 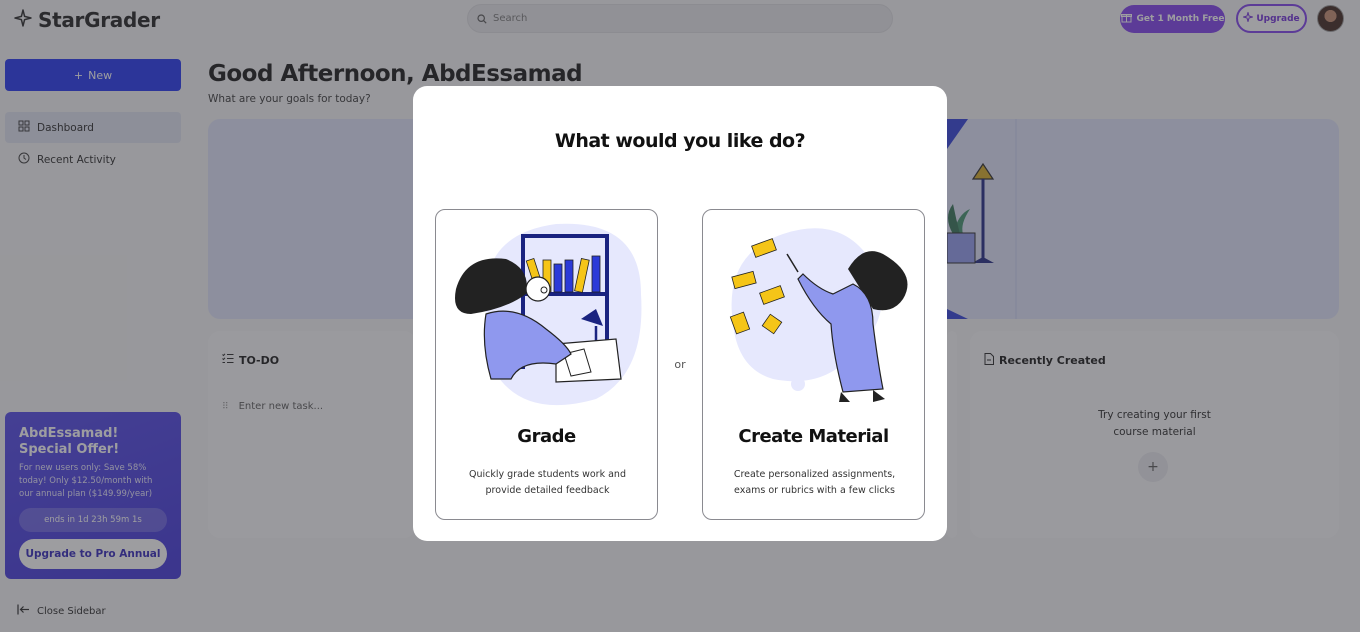 I want to click on modal-title: What would you like do?, so click(x=680, y=141).